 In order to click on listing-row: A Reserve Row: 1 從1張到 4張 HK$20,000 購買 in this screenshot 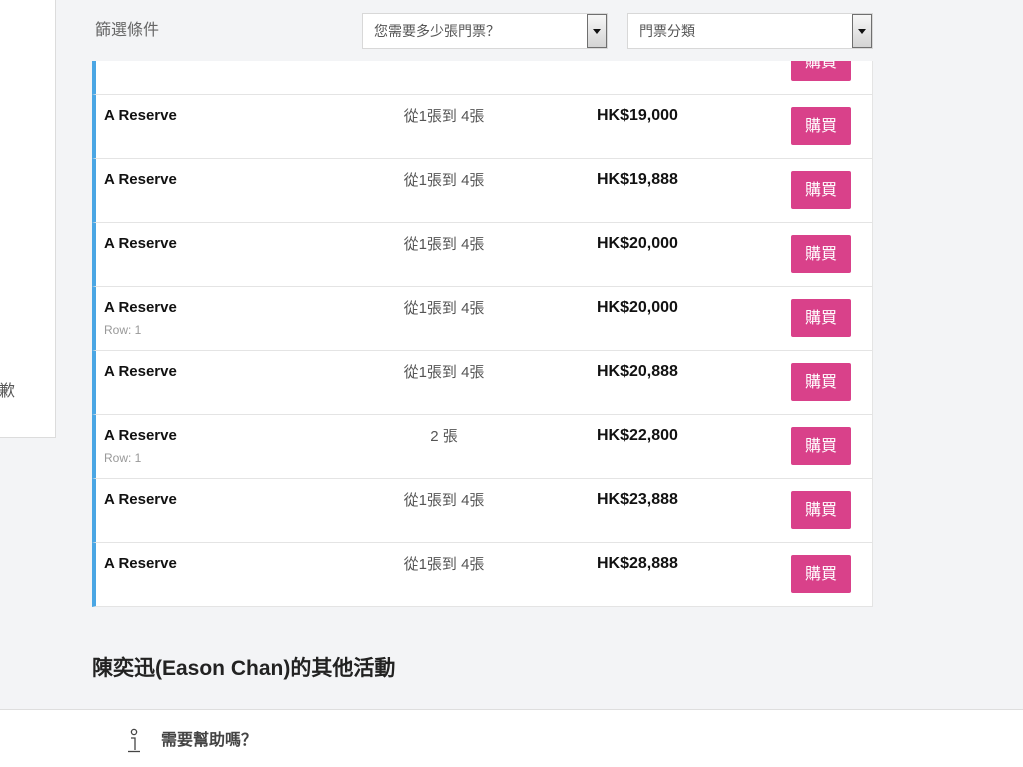, I will do `click(482, 319)`.